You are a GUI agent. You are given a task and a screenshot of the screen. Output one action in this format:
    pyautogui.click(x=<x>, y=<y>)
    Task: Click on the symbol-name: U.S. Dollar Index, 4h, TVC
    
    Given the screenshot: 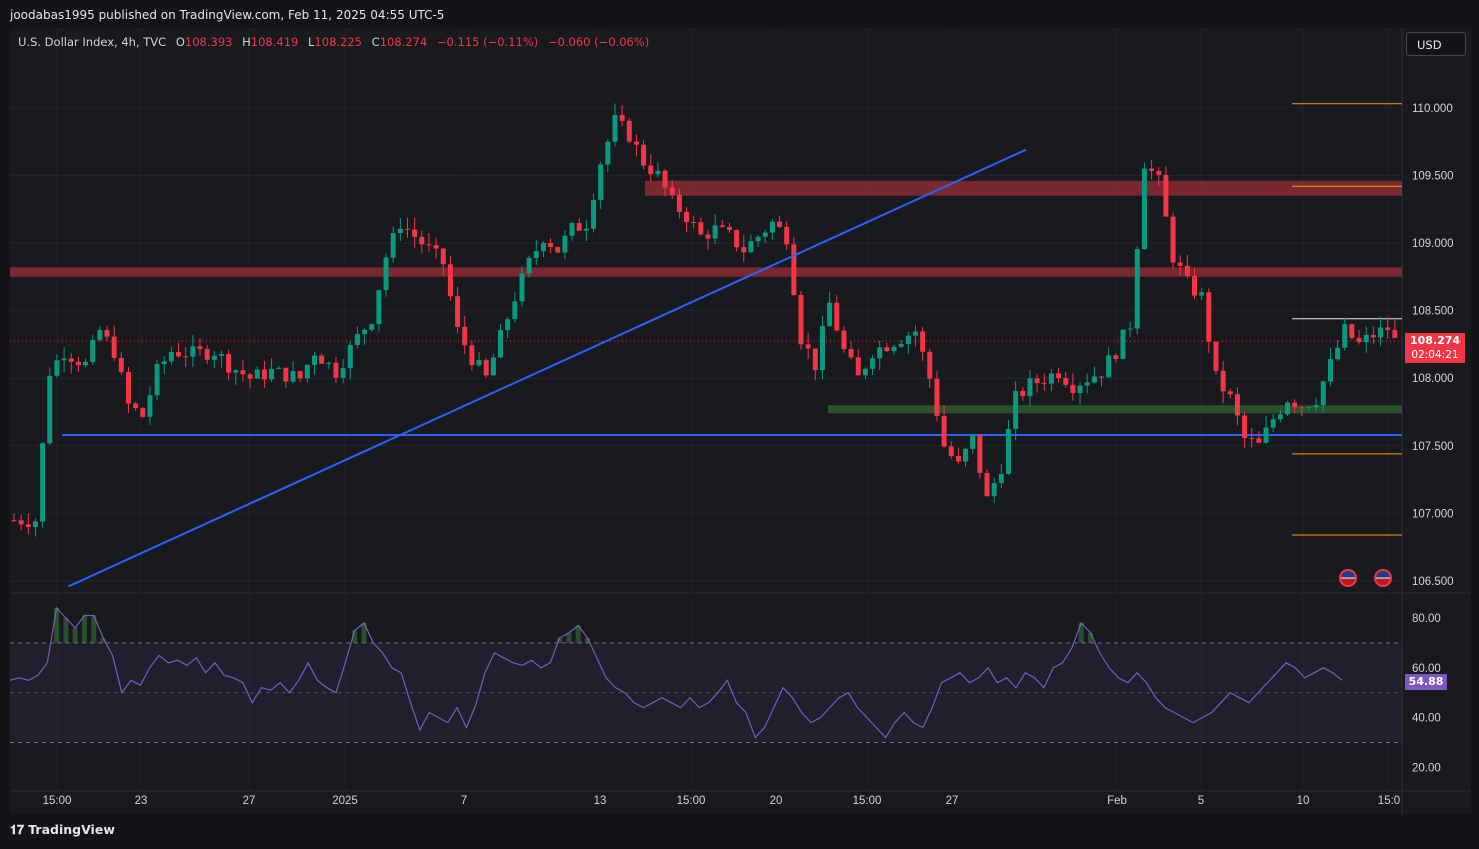 What is the action you would take?
    pyautogui.click(x=92, y=42)
    